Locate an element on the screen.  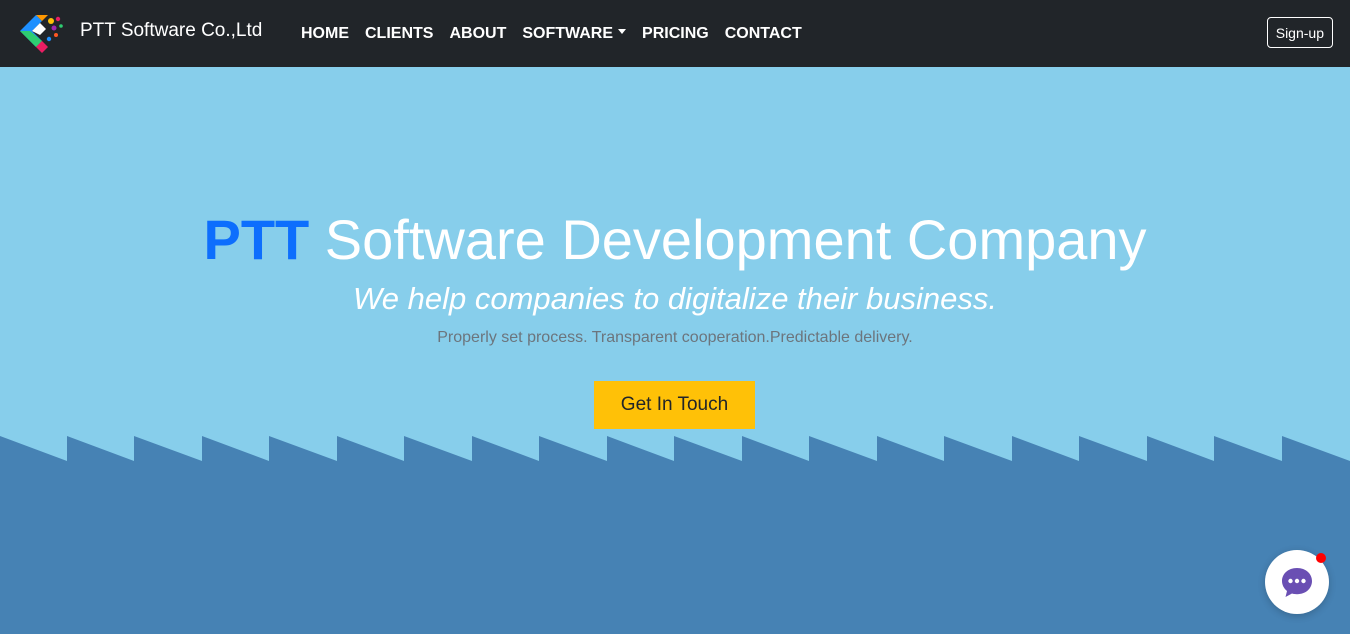
chat-widget-button is located at coordinates (1297, 582).